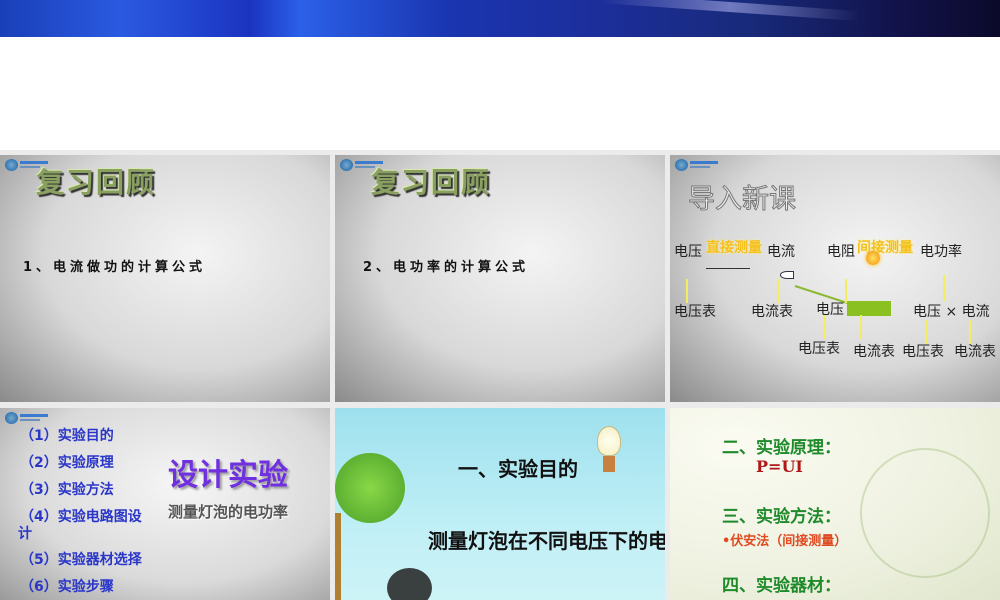 This screenshot has height=600, width=1000. I want to click on header-banner, so click(500, 18).